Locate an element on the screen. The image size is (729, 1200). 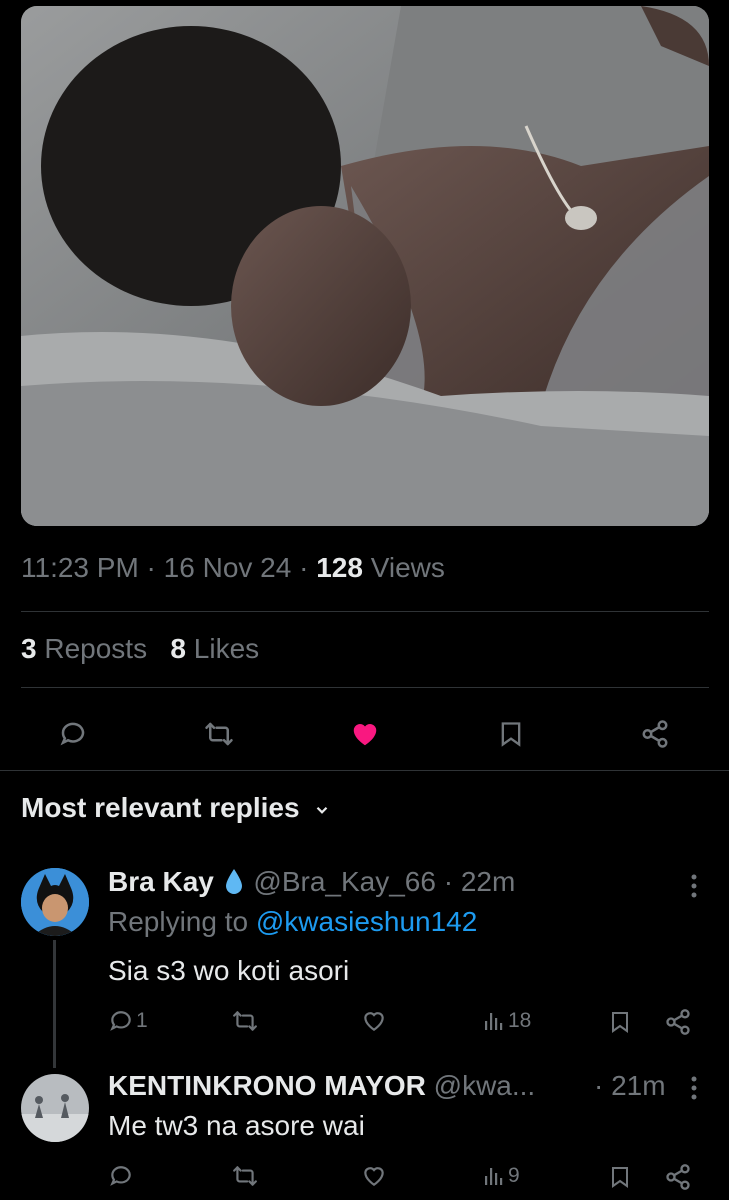
reply-reply-button is located at coordinates (121, 1176).